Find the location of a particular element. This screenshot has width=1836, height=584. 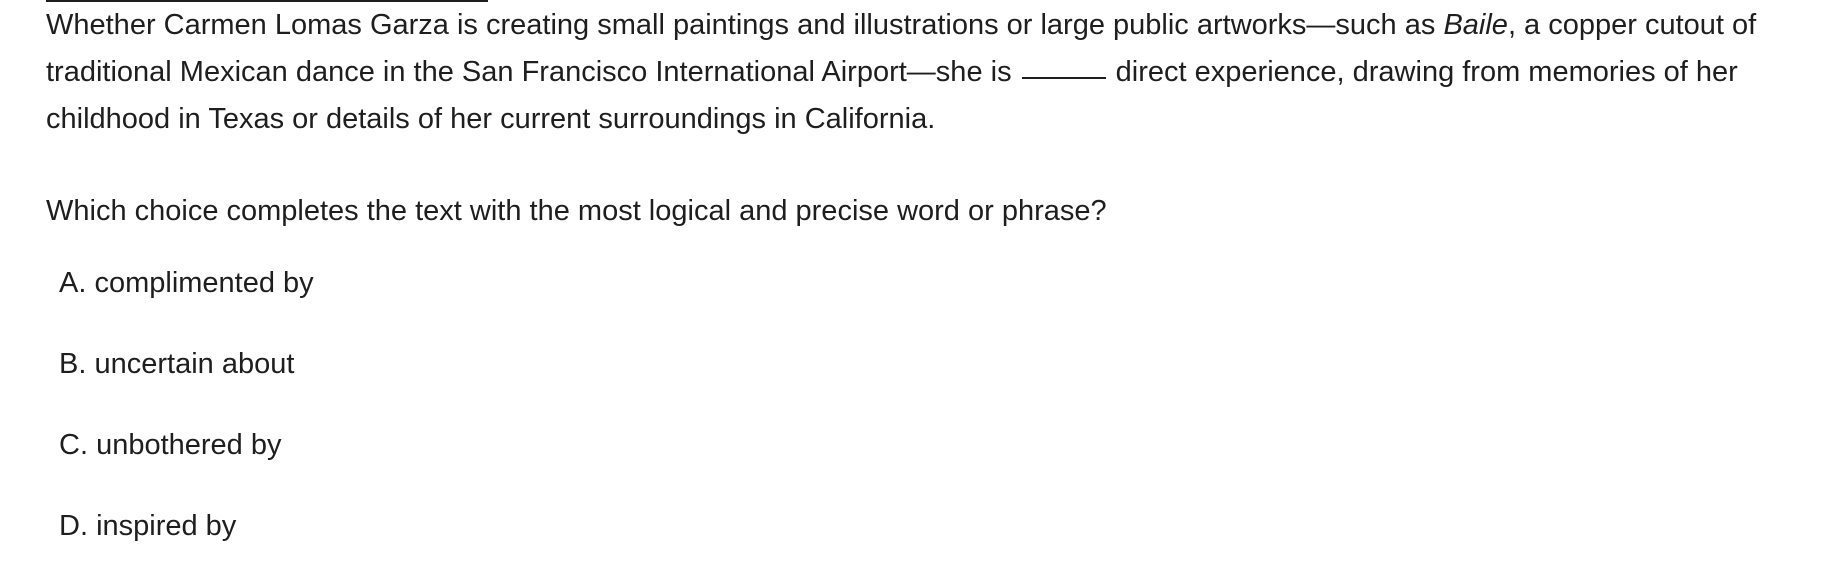

choice-text: unbothered by is located at coordinates (189, 445).